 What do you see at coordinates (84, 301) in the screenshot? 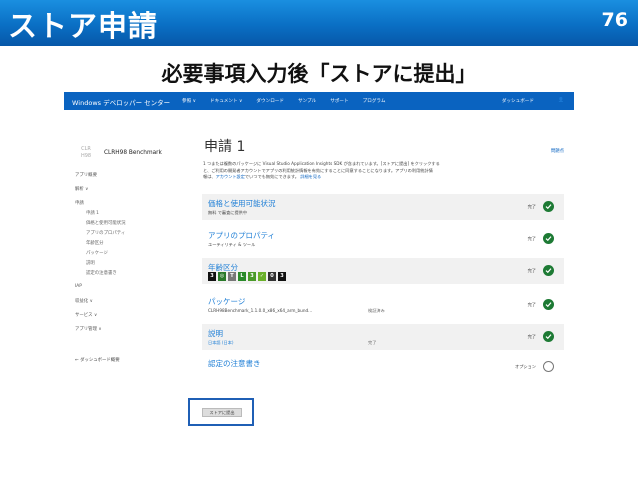
I see `sidebar-item-monetize: 収益化 ∨` at bounding box center [84, 301].